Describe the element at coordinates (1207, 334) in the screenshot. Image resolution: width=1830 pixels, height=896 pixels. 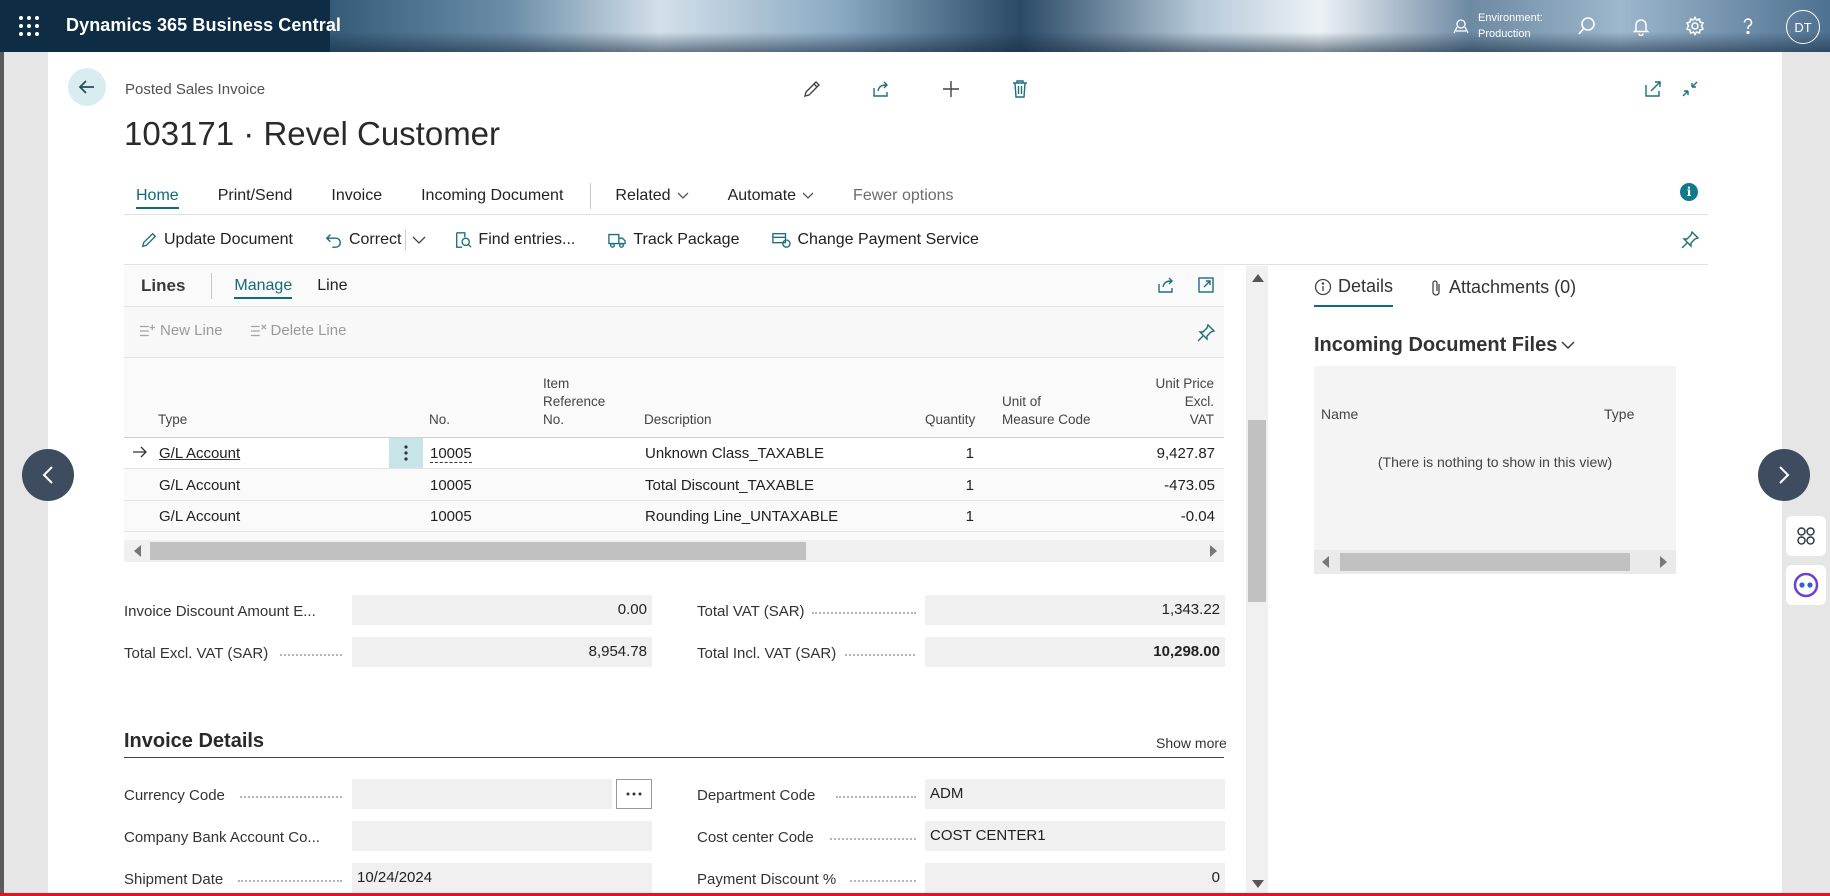
I see `pin-icon` at that location.